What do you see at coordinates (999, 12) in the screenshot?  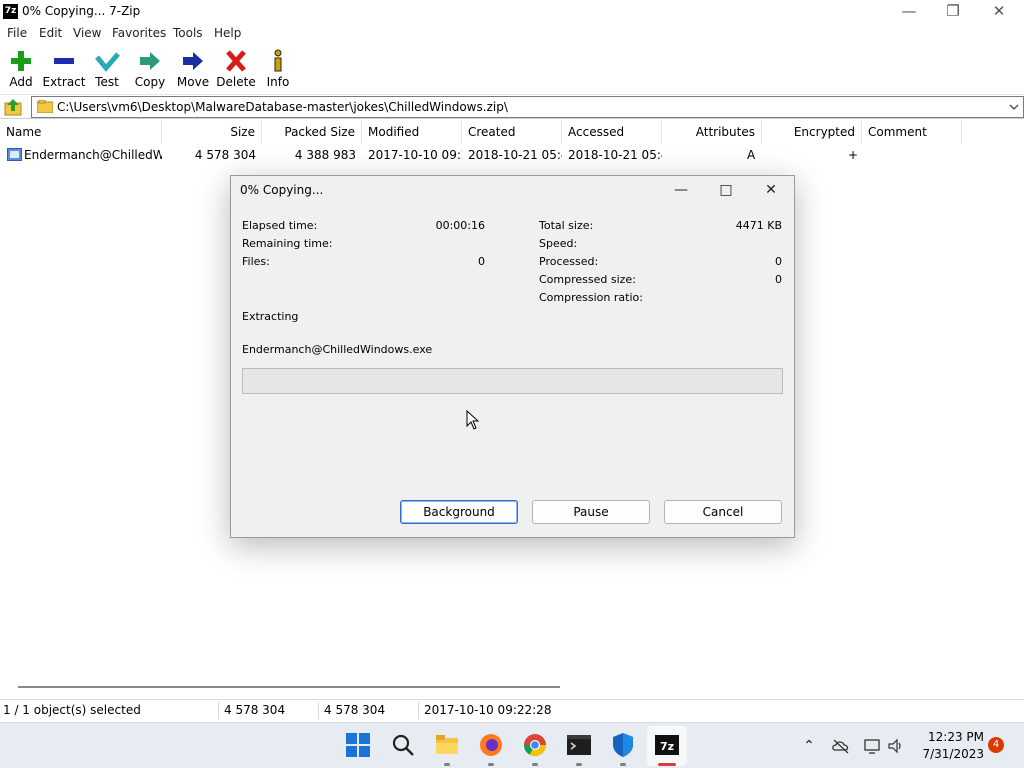 I see `close-button: ✕` at bounding box center [999, 12].